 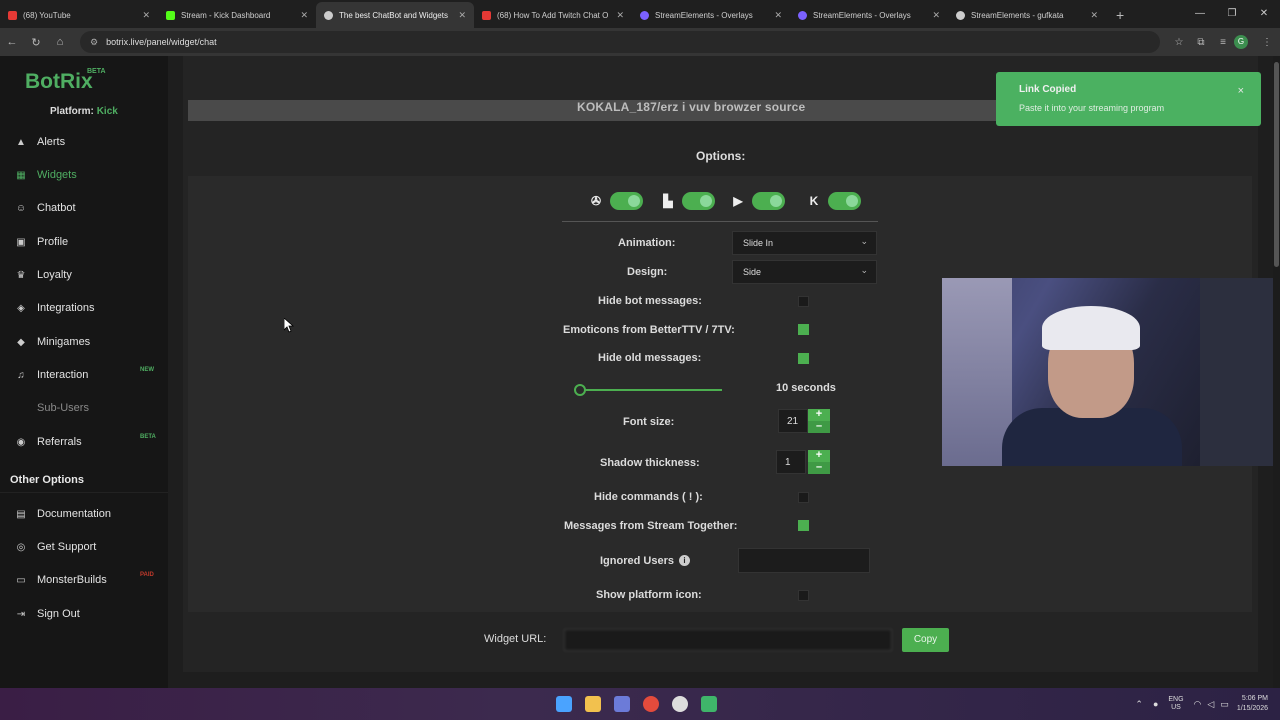 What do you see at coordinates (1210, 704) in the screenshot?
I see `volume-icon: ◁` at bounding box center [1210, 704].